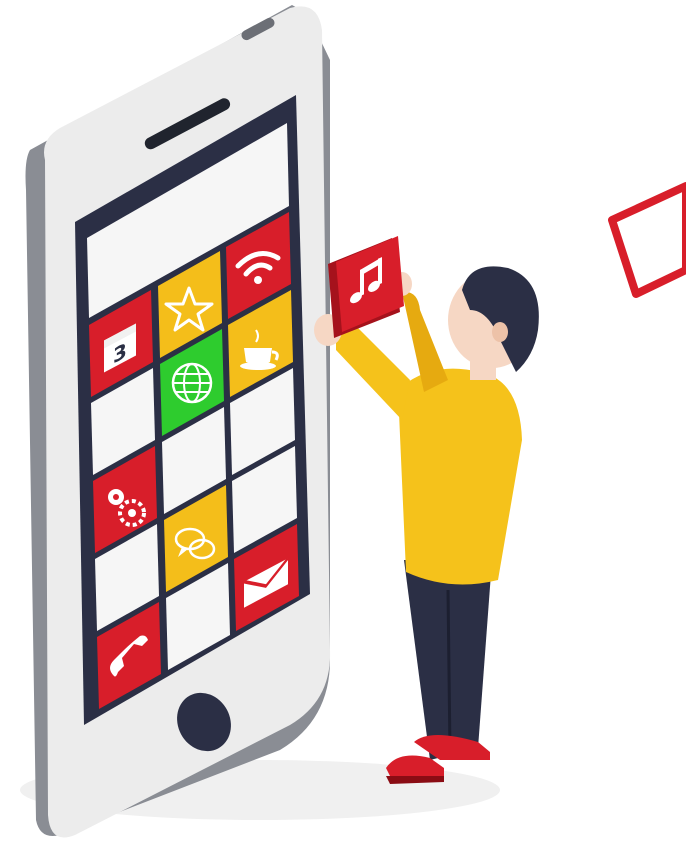 Image resolution: width=686 pixels, height=842 pixels. Describe the element at coordinates (460, 476) in the screenshot. I see `person-shirt` at that location.